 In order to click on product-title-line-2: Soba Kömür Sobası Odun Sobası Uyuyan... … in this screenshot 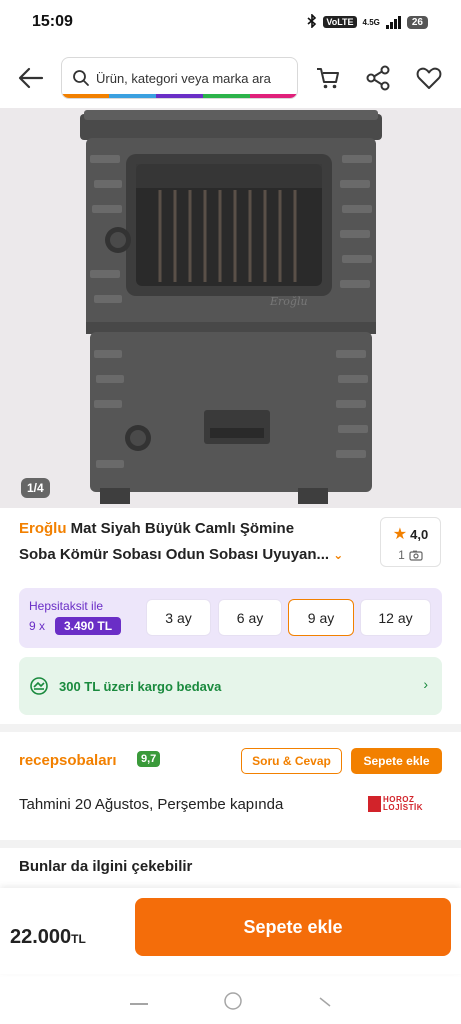, I will do `click(194, 555)`.